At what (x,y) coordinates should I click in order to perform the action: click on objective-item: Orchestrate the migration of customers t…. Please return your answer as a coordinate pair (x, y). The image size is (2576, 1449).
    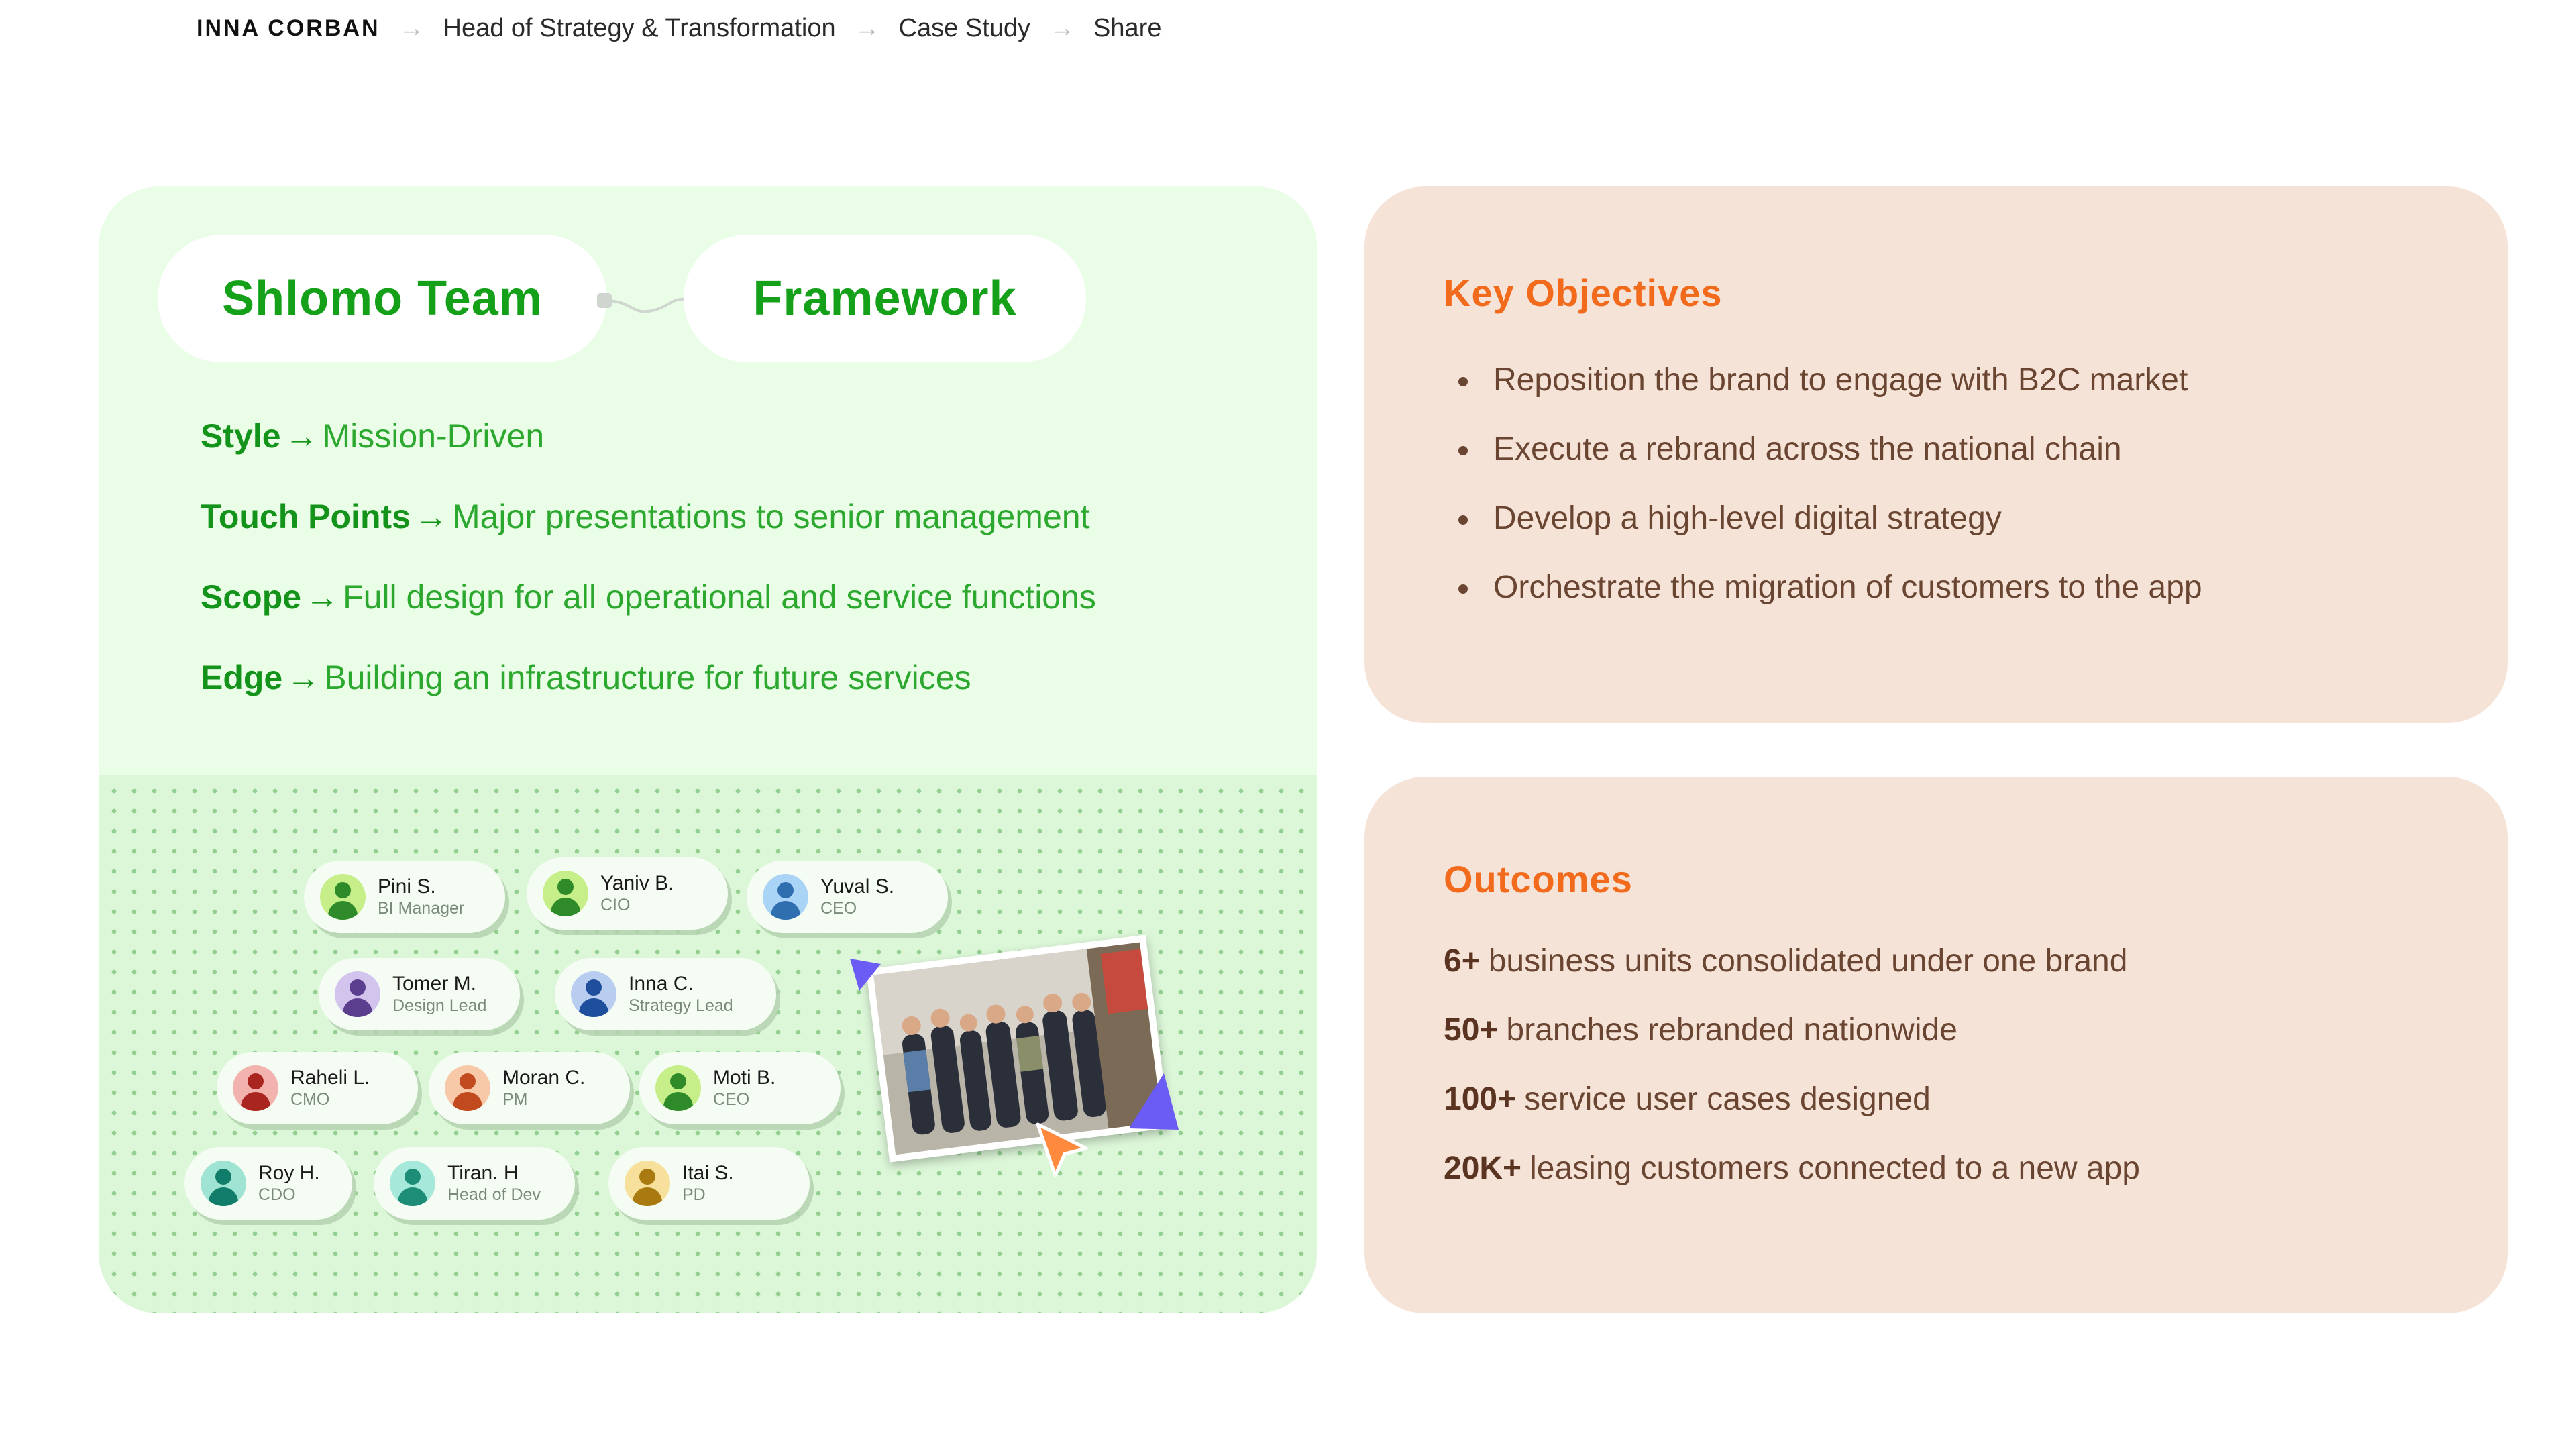
    Looking at the image, I should click on (1830, 588).